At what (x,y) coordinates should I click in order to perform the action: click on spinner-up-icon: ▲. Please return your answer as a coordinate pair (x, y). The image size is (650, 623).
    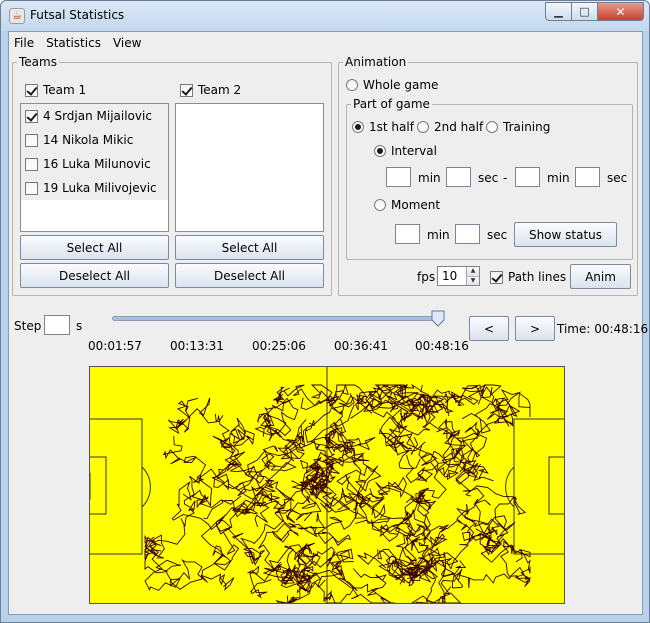
    Looking at the image, I should click on (473, 271).